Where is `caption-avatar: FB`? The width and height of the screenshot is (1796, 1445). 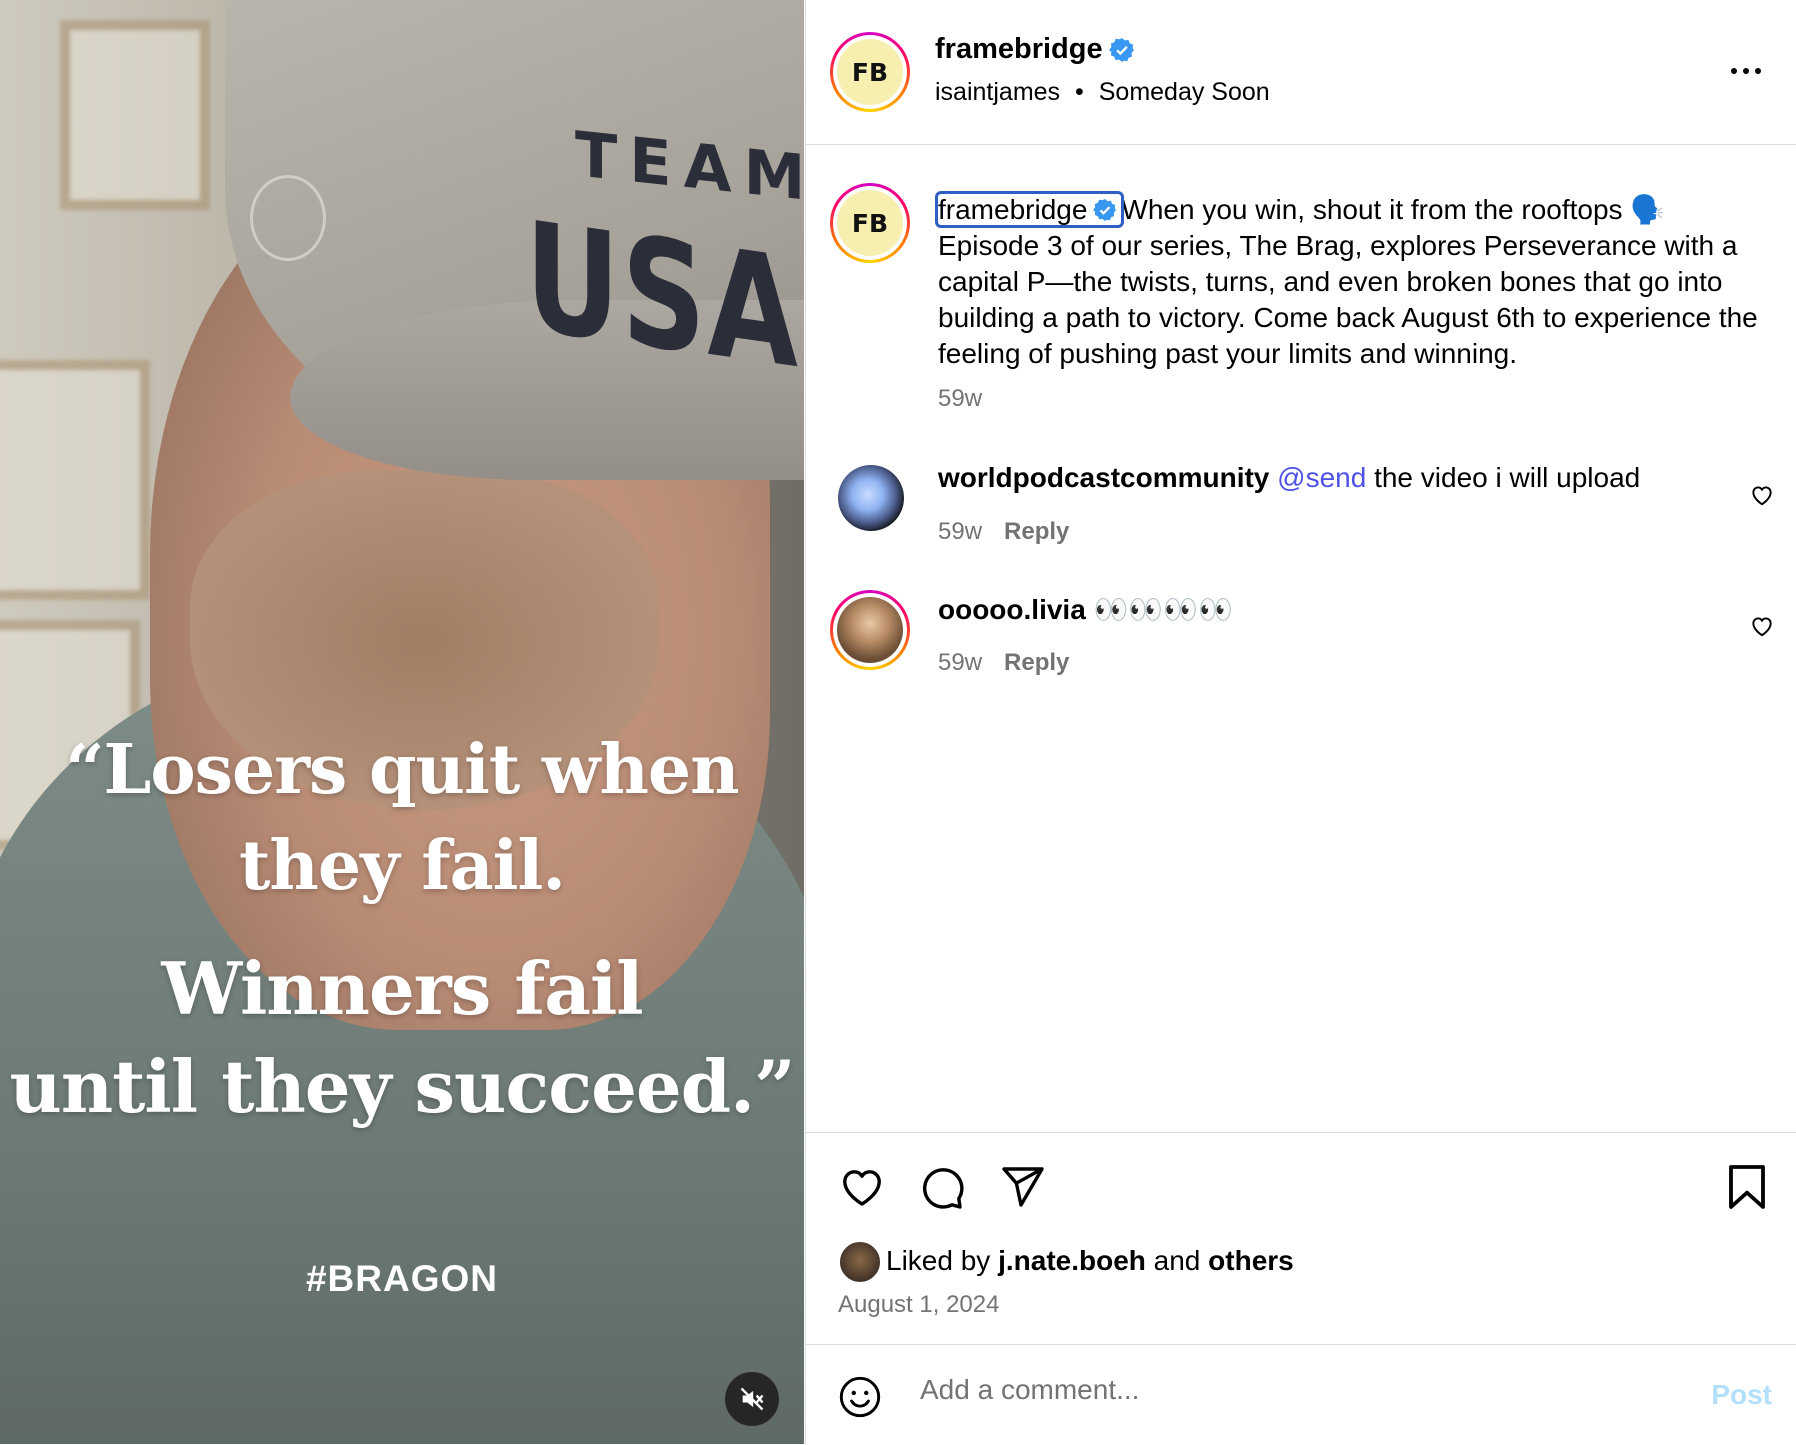
caption-avatar: FB is located at coordinates (870, 223).